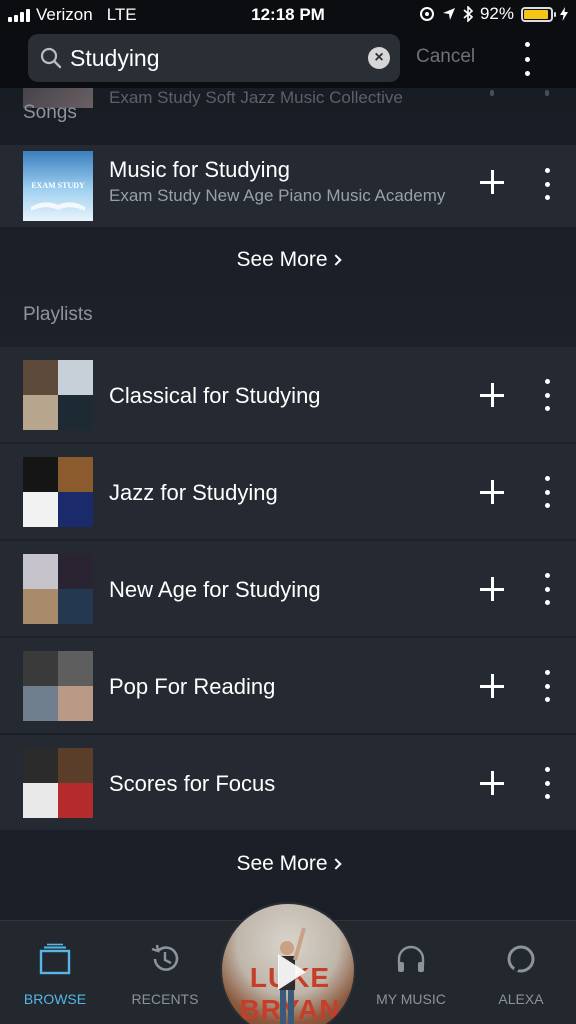 This screenshot has height=1024, width=576. Describe the element at coordinates (564, 14) in the screenshot. I see `charging-icon` at that location.